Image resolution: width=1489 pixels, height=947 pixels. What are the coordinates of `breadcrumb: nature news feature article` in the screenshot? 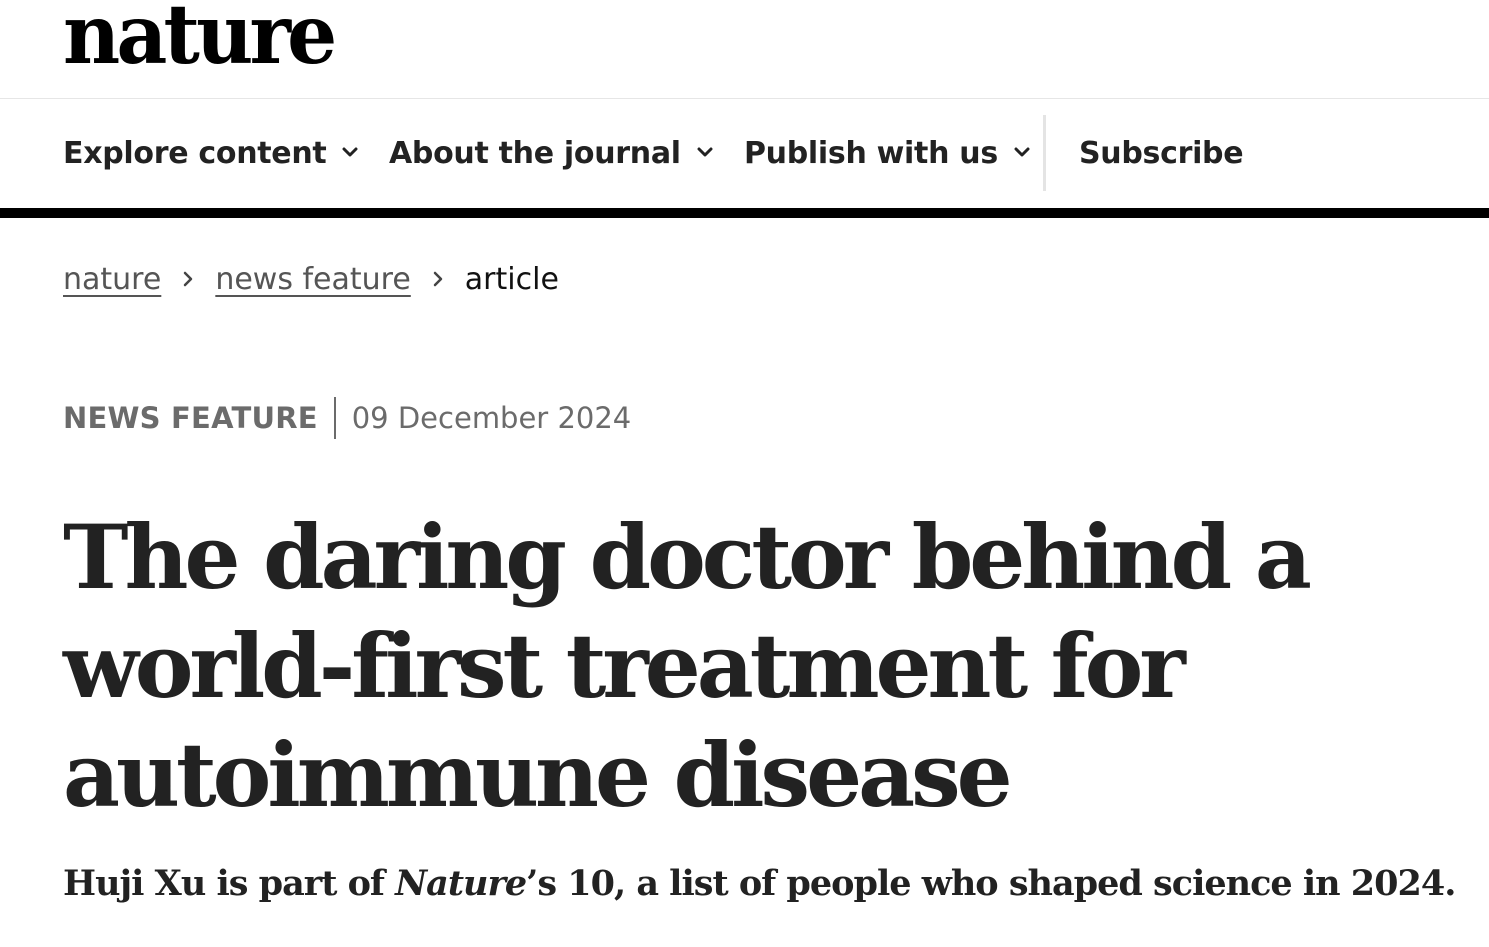 It's located at (311, 279).